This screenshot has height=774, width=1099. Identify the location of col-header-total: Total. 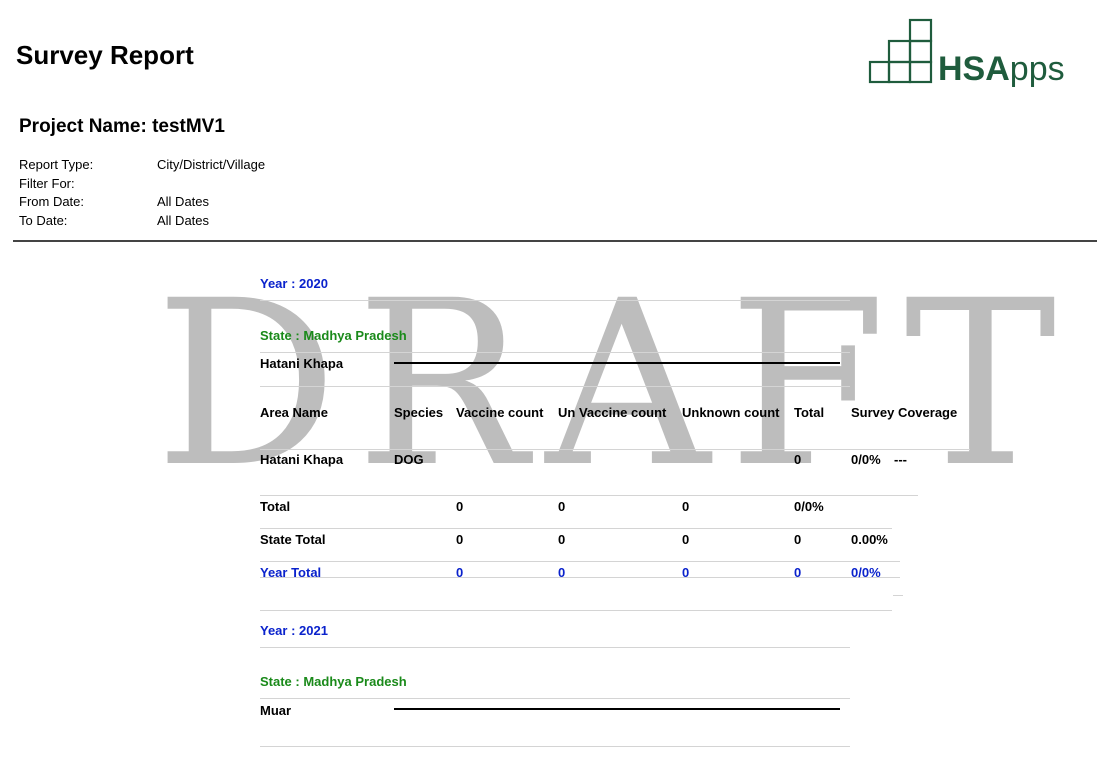
(809, 412).